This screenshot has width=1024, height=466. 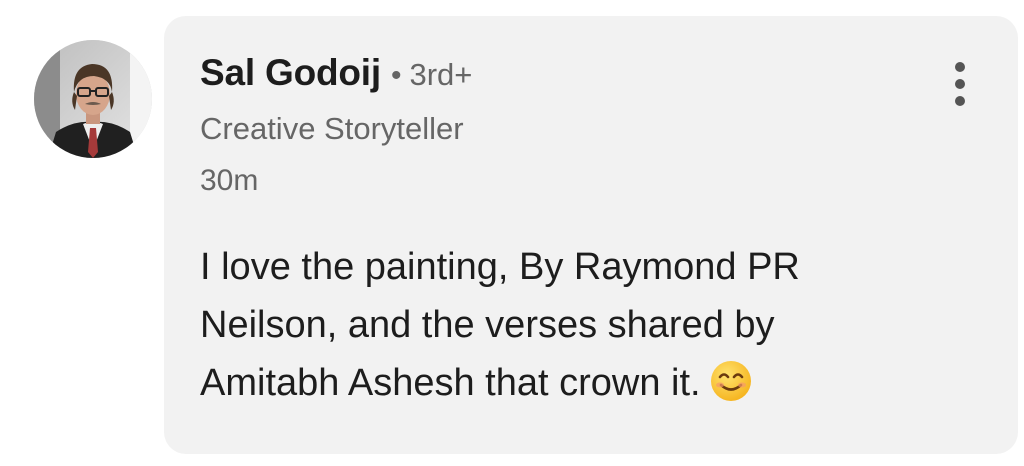 I want to click on smiling-face-emoji-icon, so click(x=730, y=381).